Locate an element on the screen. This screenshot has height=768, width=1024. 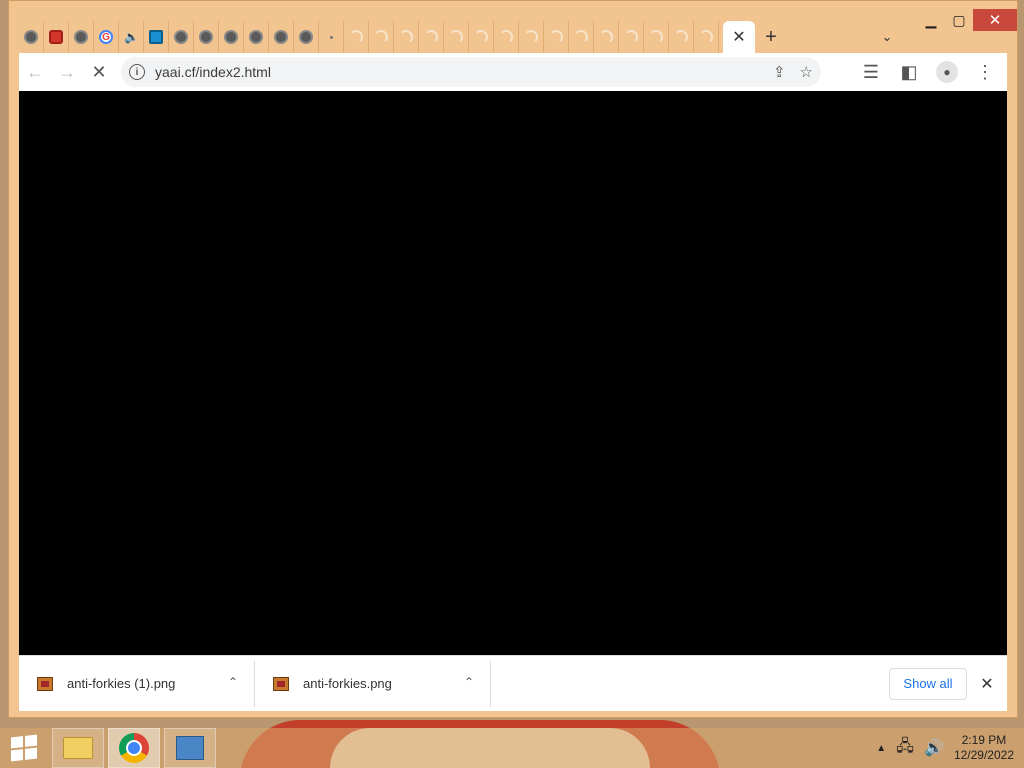
volume-icon: 🔊 is located at coordinates (934, 748).